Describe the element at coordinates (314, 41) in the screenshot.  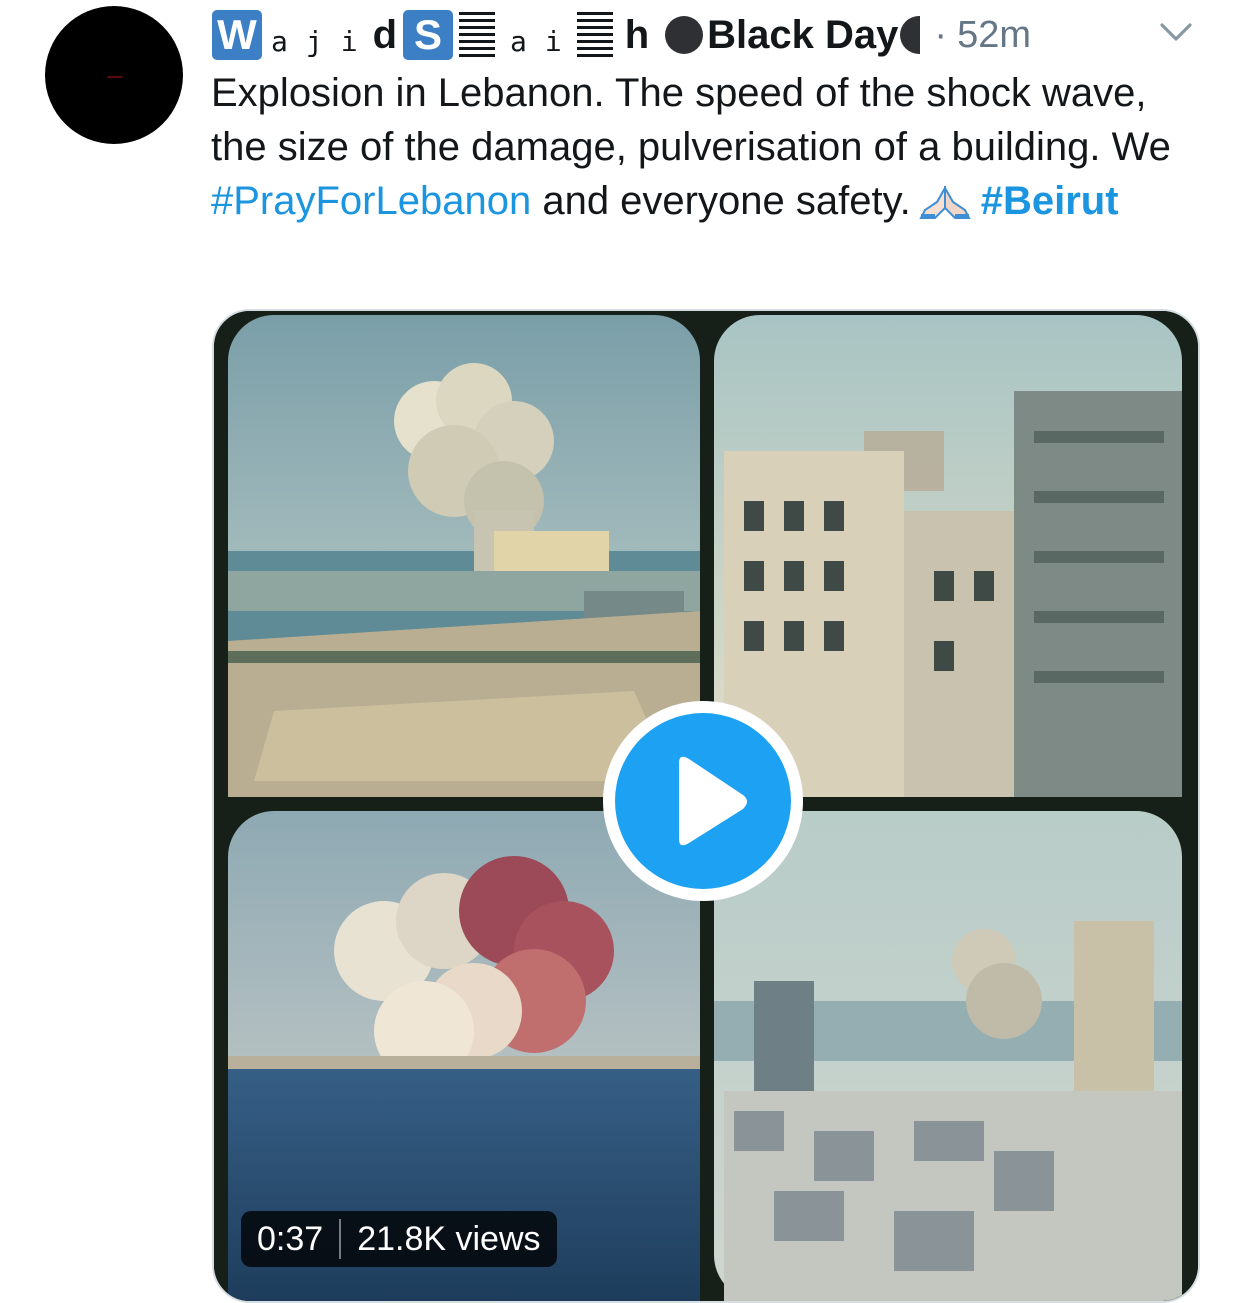
I see `name-letter: j` at that location.